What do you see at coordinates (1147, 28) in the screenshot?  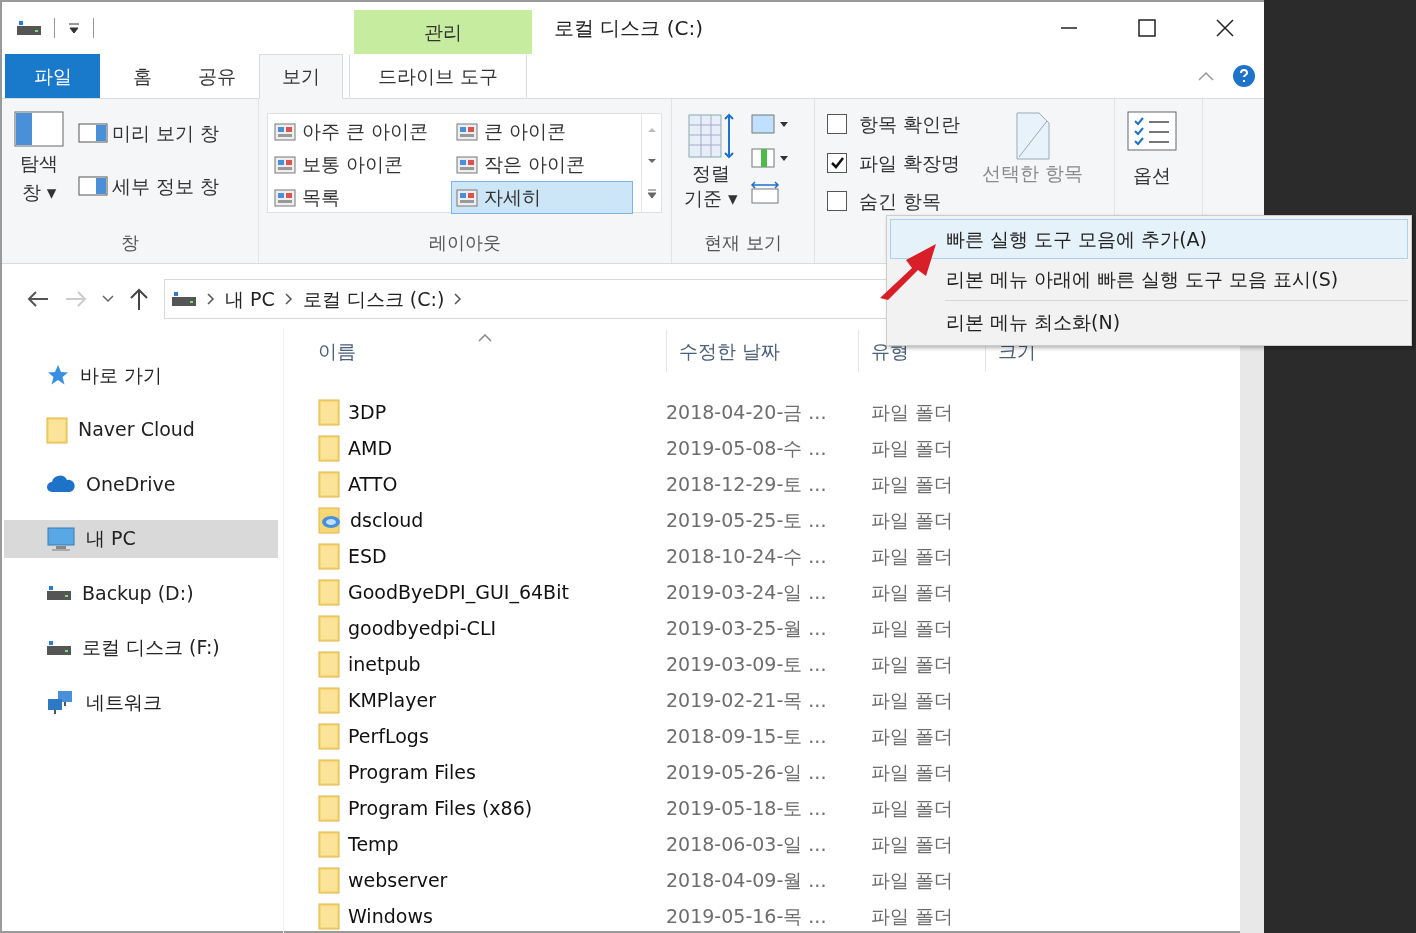 I see `maximize-icon` at bounding box center [1147, 28].